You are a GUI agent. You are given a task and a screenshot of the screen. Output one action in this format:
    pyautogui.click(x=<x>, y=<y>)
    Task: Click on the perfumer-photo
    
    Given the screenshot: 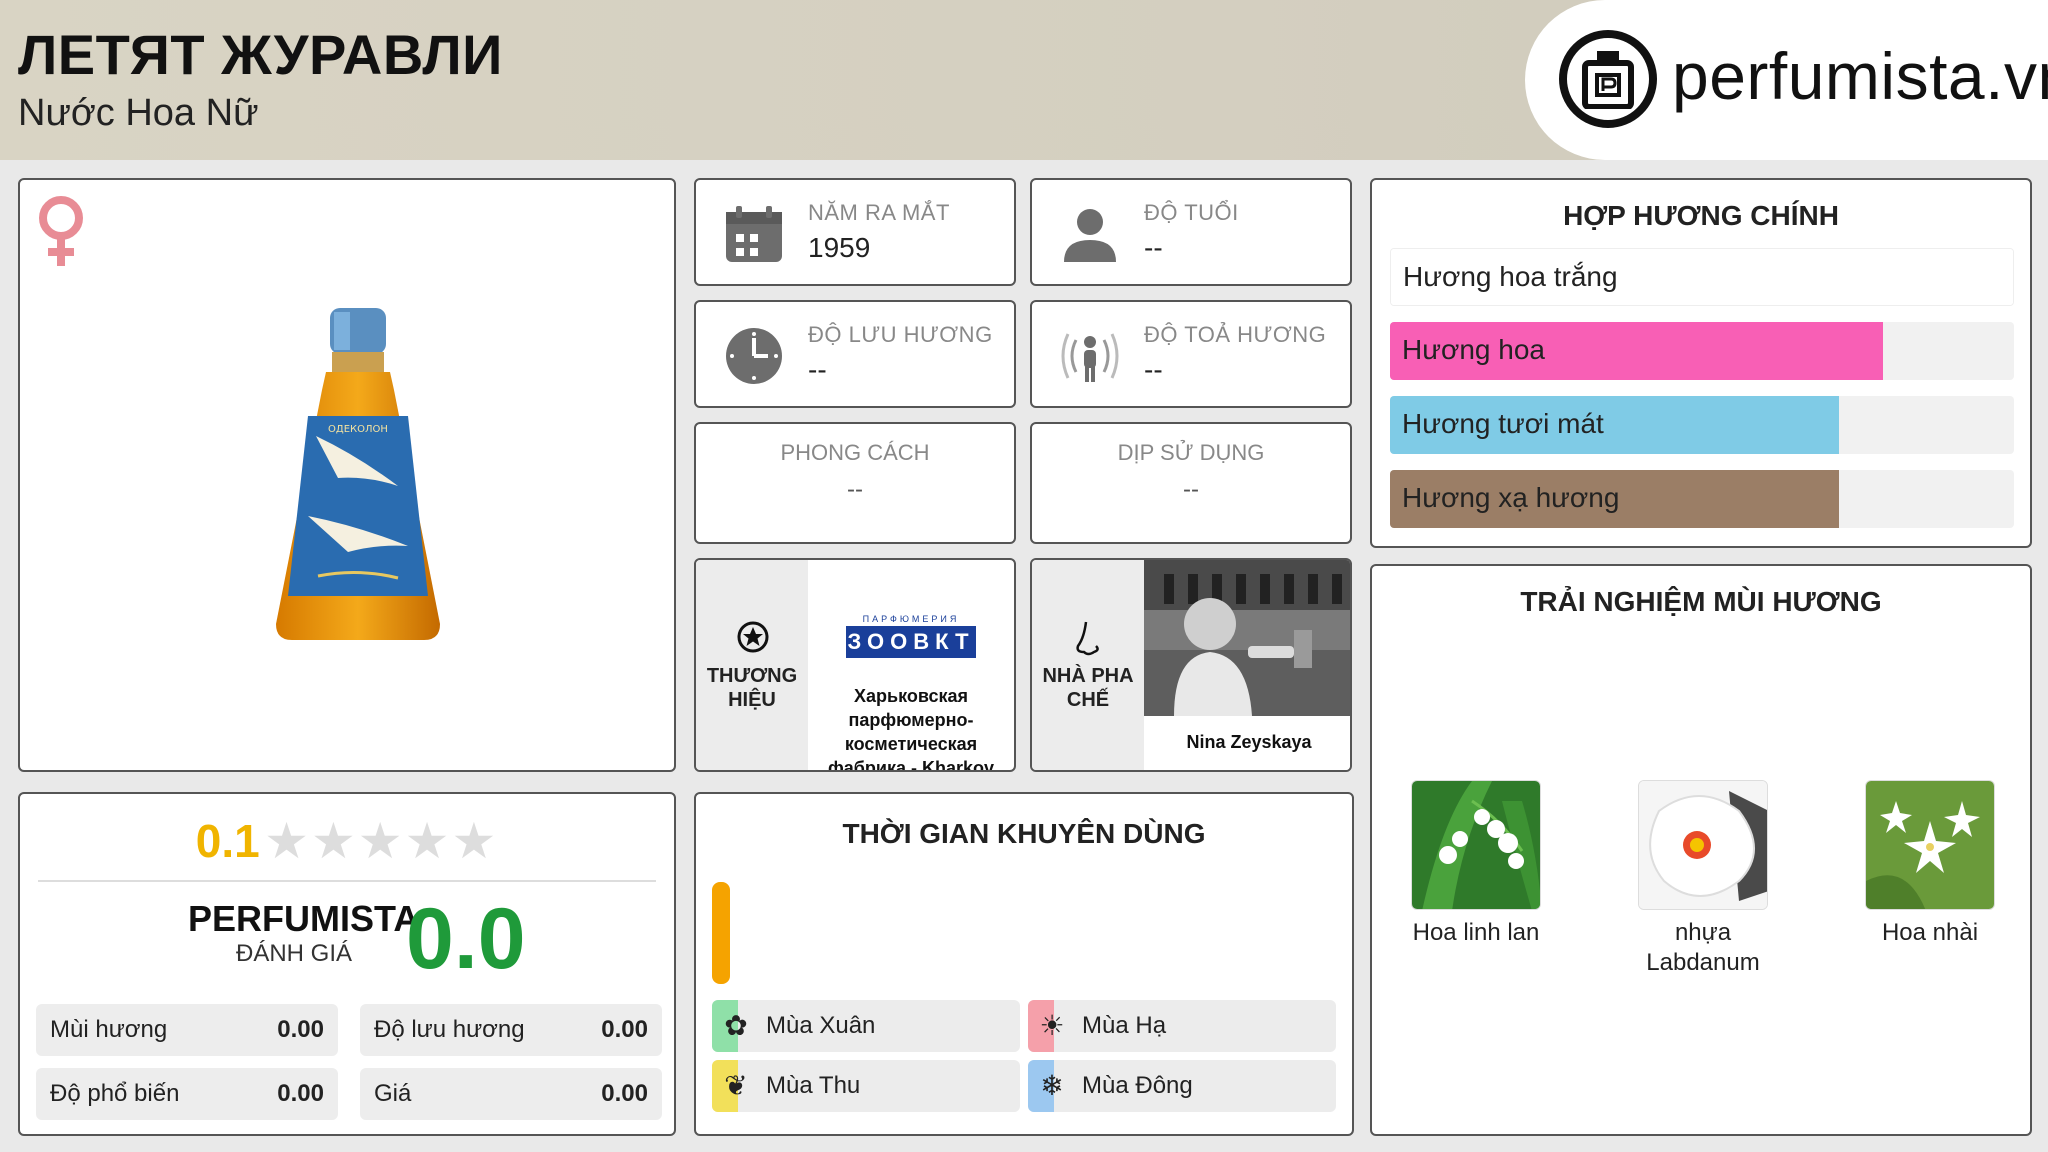 What is the action you would take?
    pyautogui.click(x=1247, y=638)
    